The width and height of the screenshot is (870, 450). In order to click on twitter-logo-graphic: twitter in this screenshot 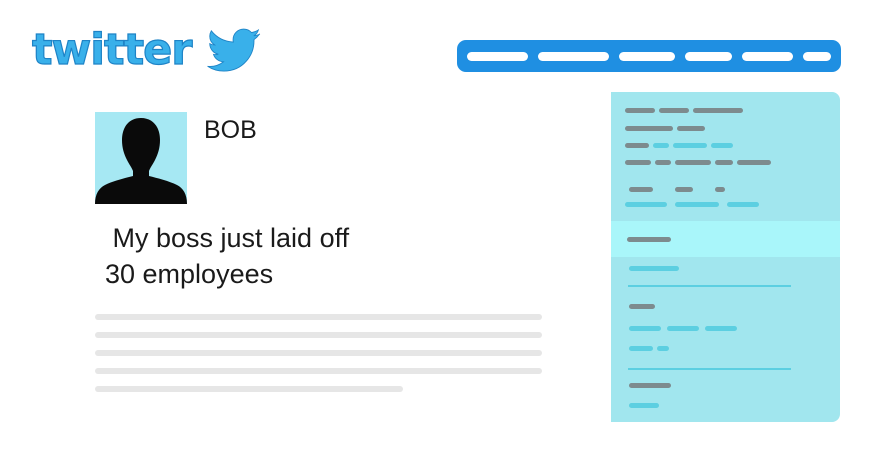, I will do `click(146, 50)`.